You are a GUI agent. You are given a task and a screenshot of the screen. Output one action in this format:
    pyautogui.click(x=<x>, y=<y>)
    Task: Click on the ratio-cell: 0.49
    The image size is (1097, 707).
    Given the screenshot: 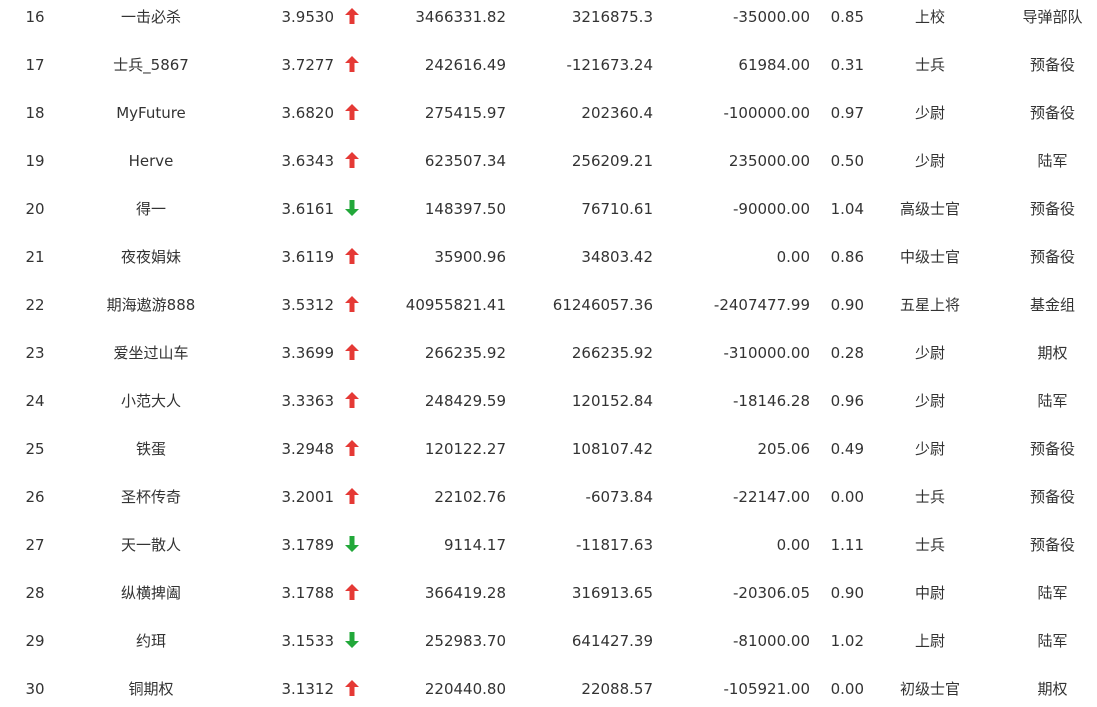 What is the action you would take?
    pyautogui.click(x=847, y=449)
    